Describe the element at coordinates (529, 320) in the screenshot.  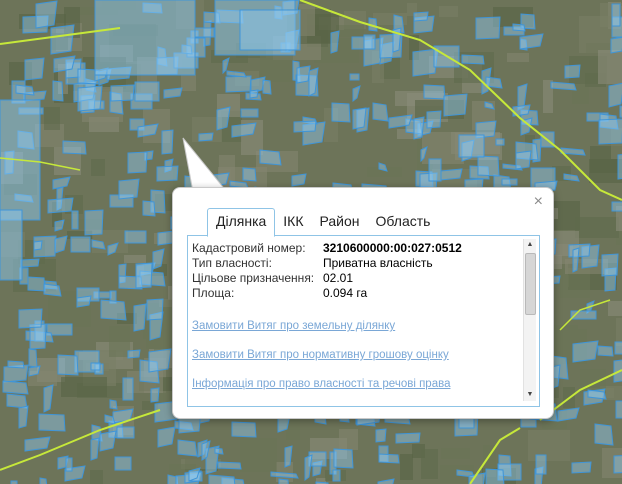
I see `content-scrollbar: ▲ ▼` at that location.